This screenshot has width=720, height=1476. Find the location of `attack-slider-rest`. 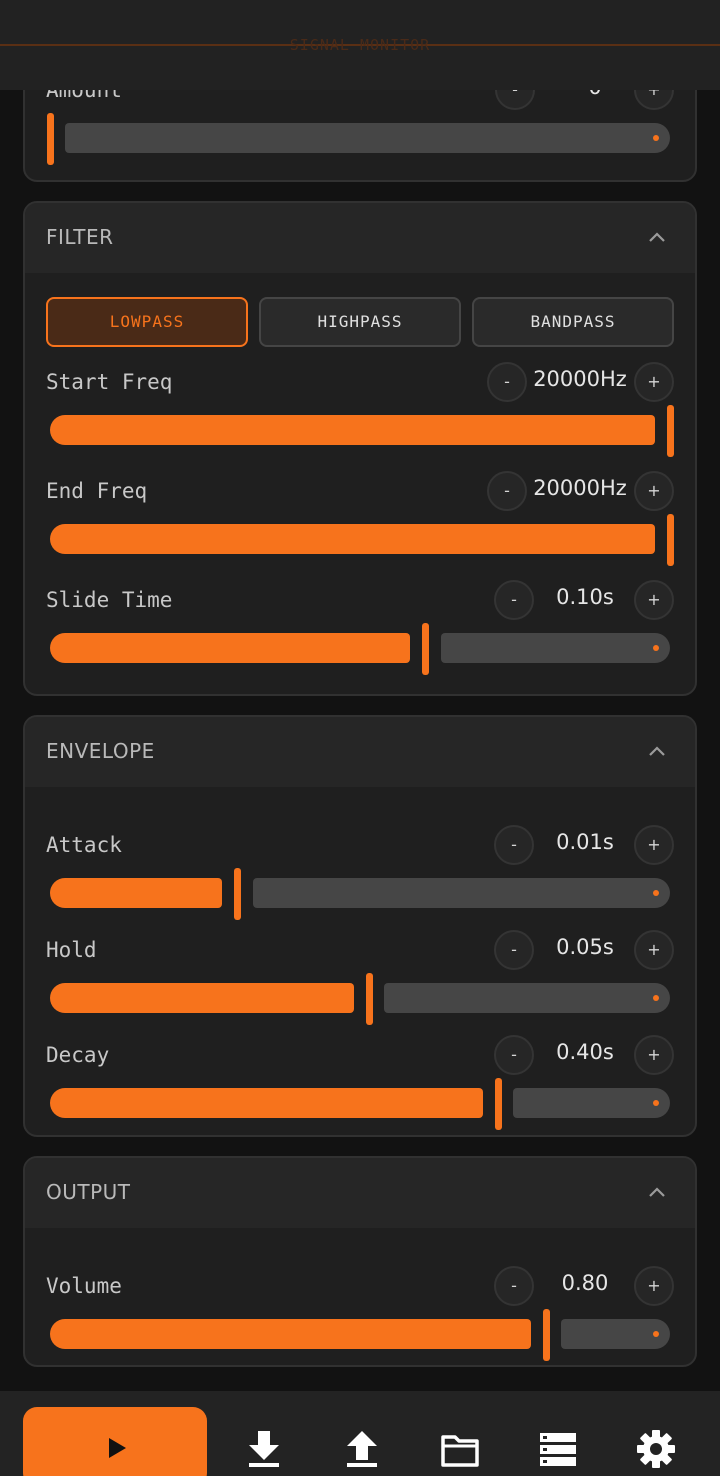

attack-slider-rest is located at coordinates (461, 893).